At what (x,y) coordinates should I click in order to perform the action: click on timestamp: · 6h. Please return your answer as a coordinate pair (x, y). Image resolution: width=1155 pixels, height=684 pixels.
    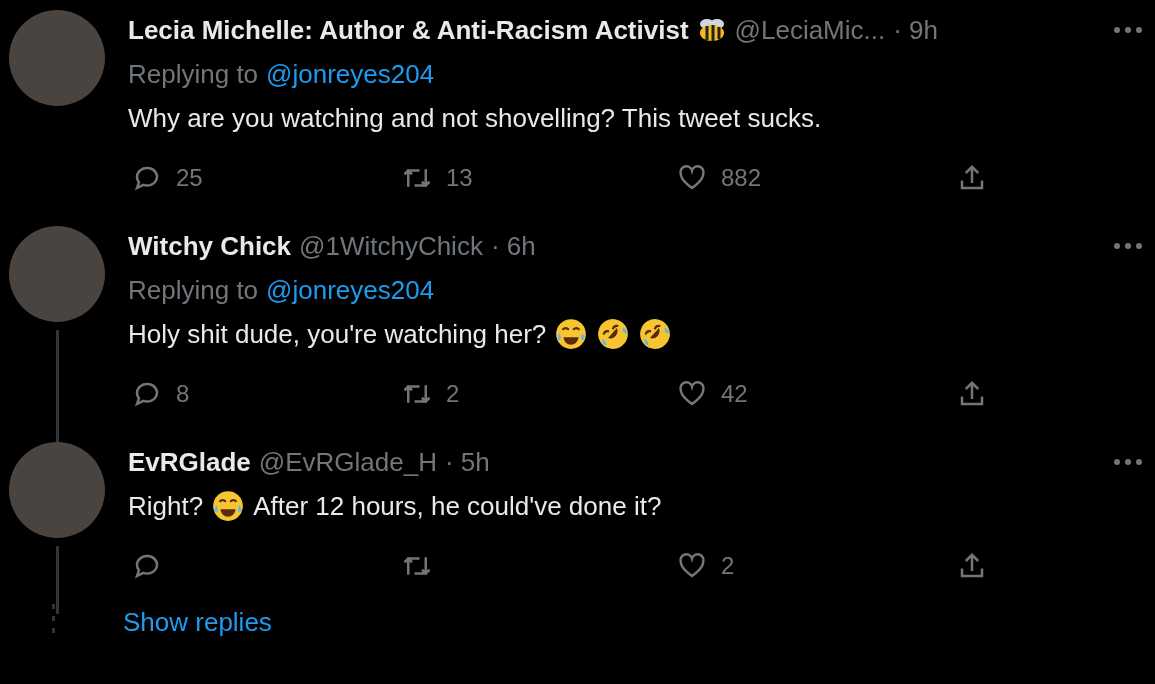
    Looking at the image, I should click on (513, 246).